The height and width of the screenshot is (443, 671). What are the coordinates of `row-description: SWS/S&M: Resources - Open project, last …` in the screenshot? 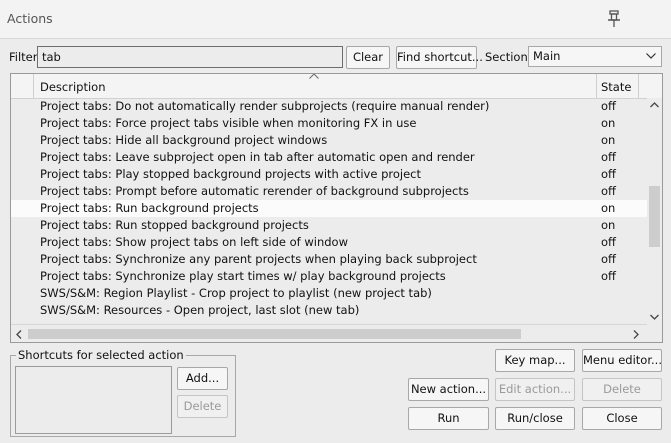 It's located at (200, 310).